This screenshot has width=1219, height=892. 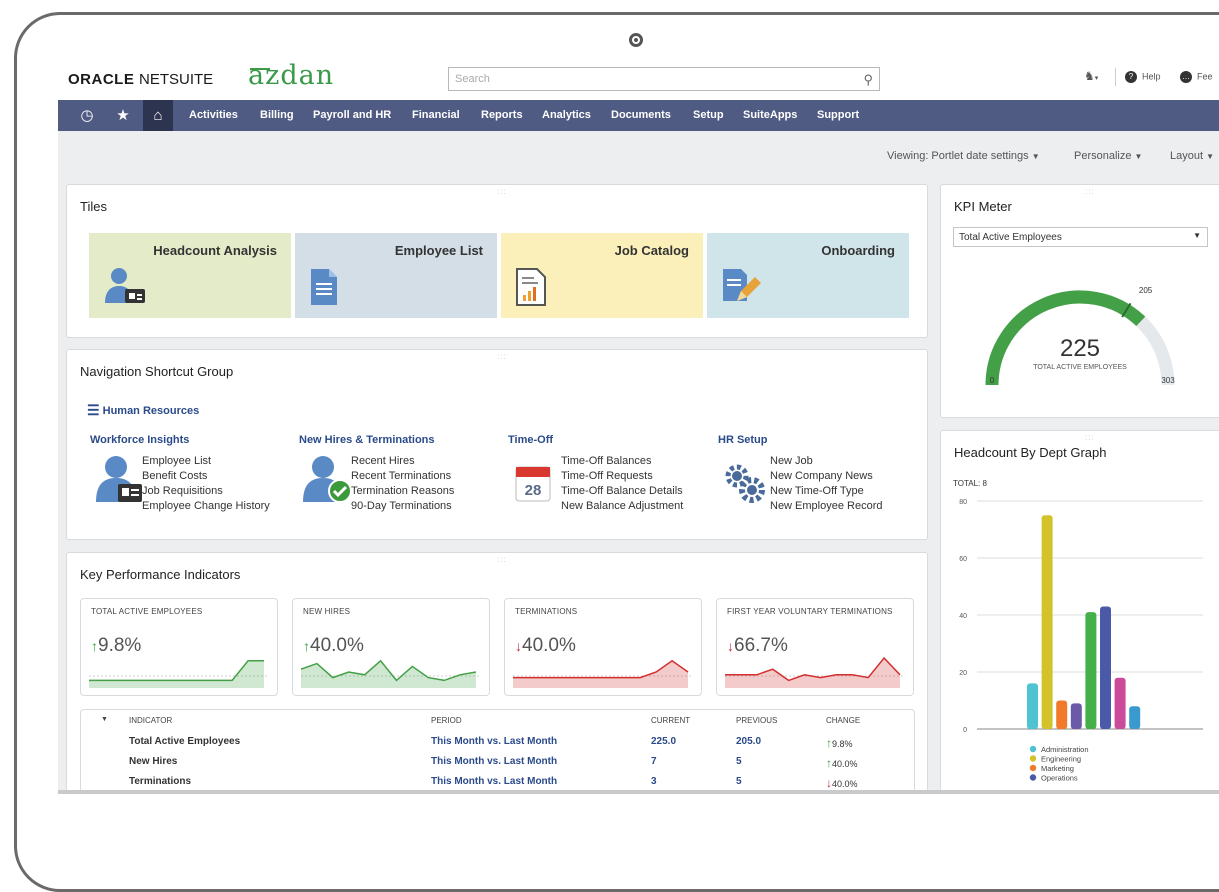 What do you see at coordinates (602, 275) in the screenshot?
I see `tile-job-catalog: Job Catalog` at bounding box center [602, 275].